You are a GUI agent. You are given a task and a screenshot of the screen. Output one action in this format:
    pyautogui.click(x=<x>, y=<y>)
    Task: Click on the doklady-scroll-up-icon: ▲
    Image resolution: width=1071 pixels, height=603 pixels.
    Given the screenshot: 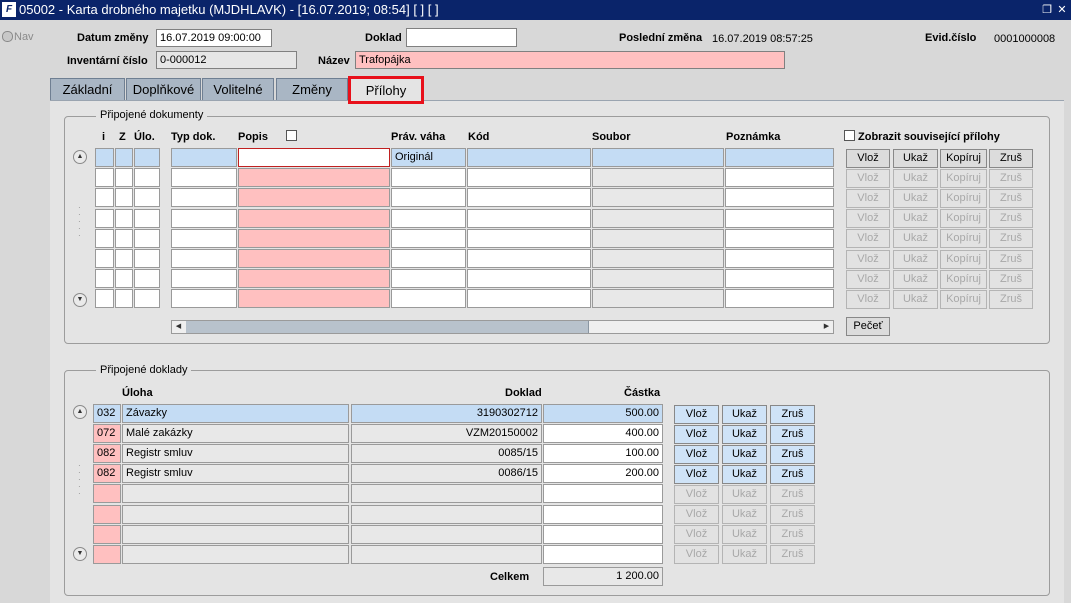 What is the action you would take?
    pyautogui.click(x=80, y=412)
    